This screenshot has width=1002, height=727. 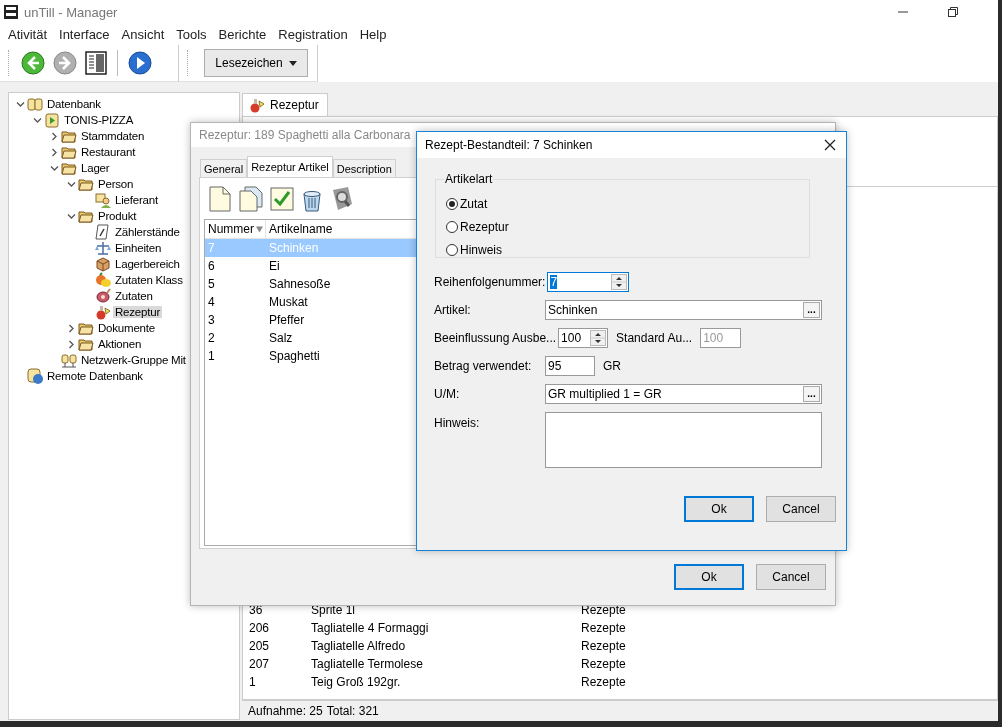 I want to click on tree-item: Einheiten, so click(x=138, y=248).